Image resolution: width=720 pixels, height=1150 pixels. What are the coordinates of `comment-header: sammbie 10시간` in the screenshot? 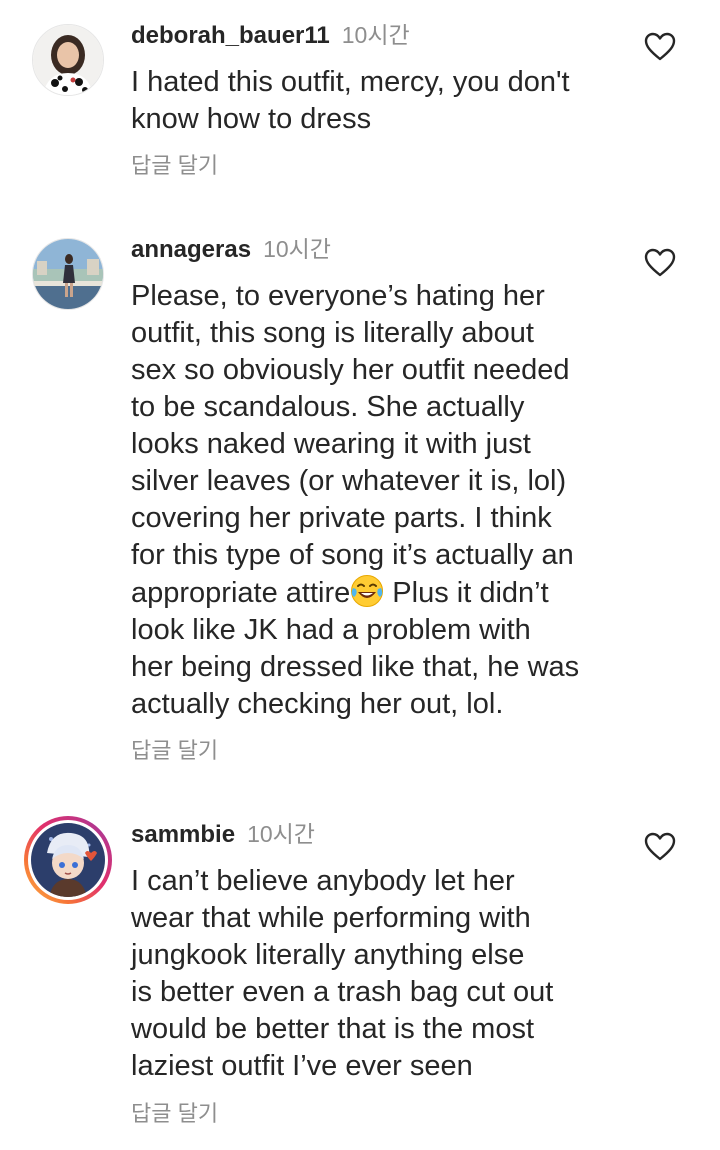 It's located at (223, 834).